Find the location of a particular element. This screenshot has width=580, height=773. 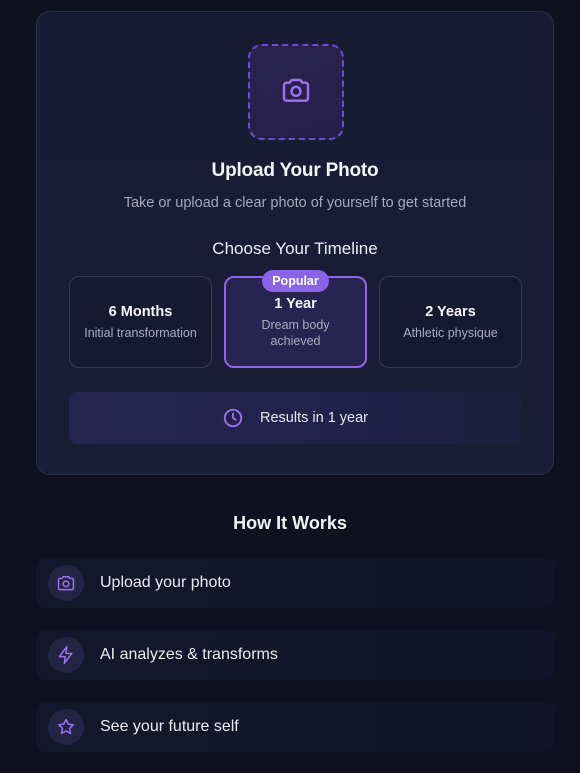

results-text: Results in 1 year is located at coordinates (314, 418).